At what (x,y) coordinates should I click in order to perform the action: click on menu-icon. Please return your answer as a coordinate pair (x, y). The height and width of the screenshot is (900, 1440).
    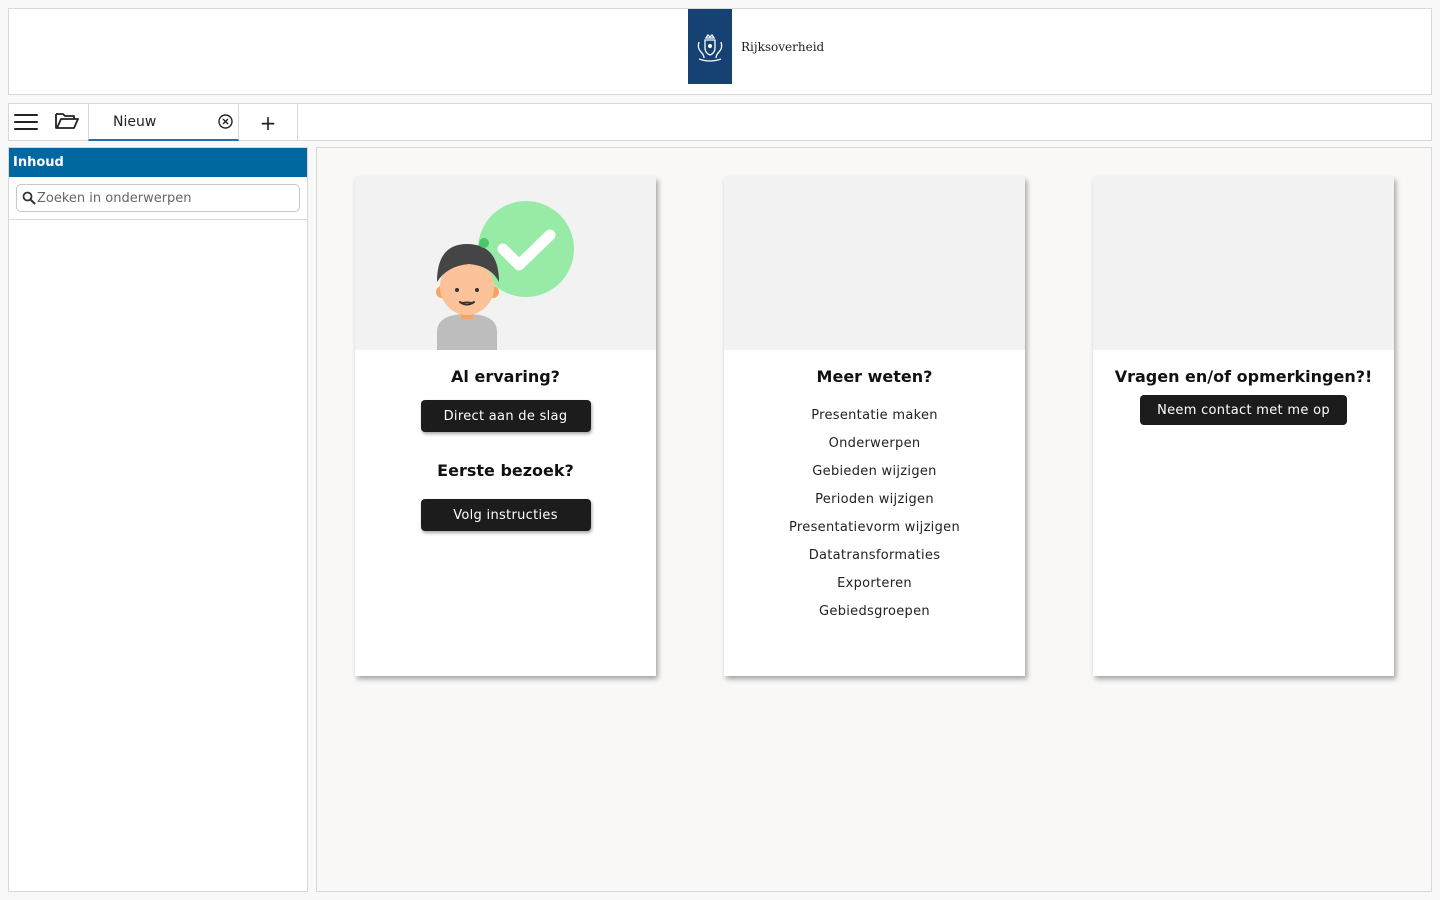
    Looking at the image, I should click on (26, 122).